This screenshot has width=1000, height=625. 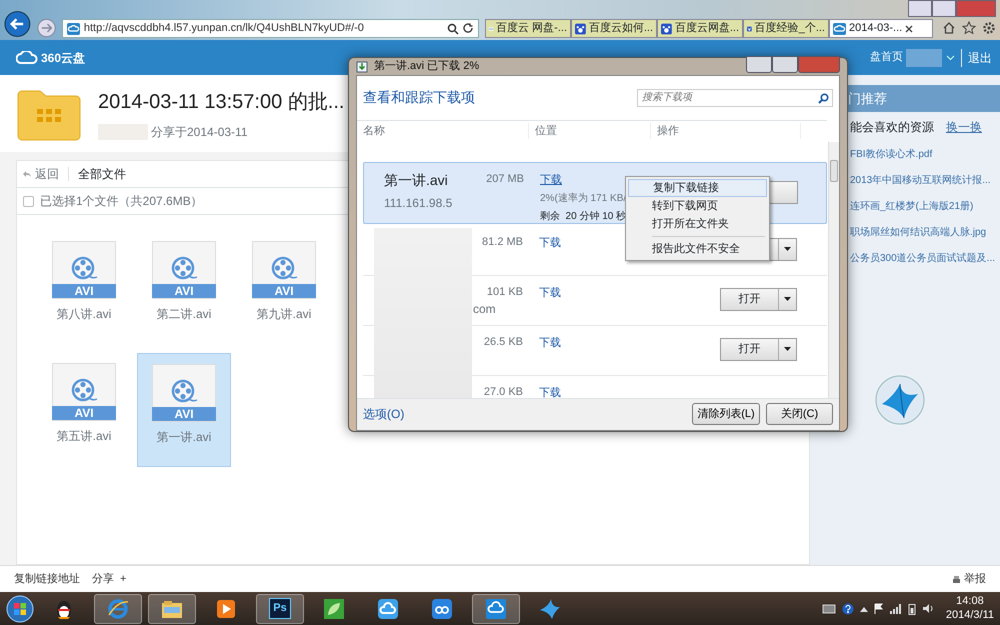 I want to click on clock-time: 14:08, so click(x=970, y=601).